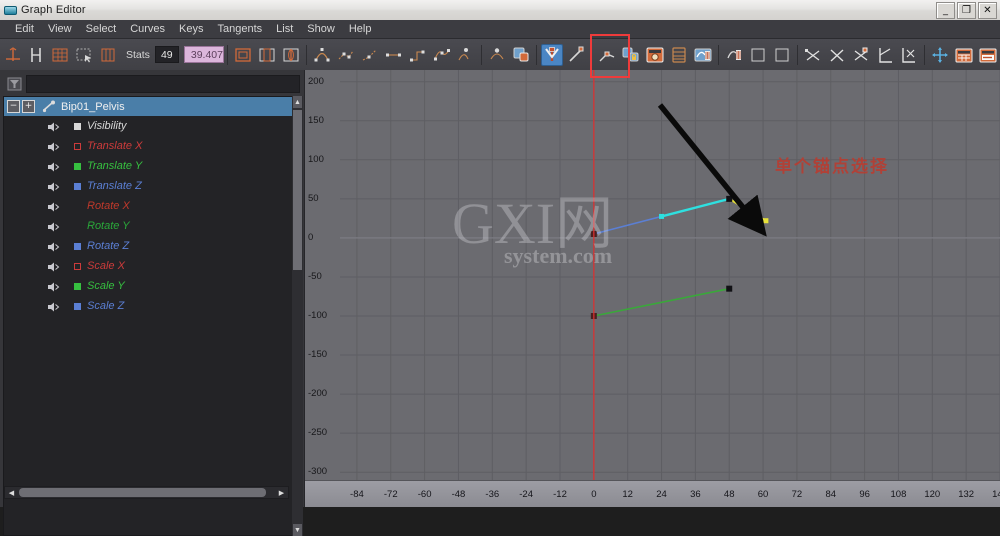  I want to click on tree-root-item: − + Bip01_Pelvis, so click(150, 106).